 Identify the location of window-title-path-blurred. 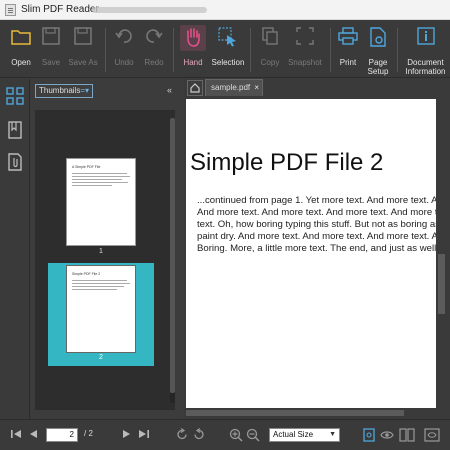
(149, 10).